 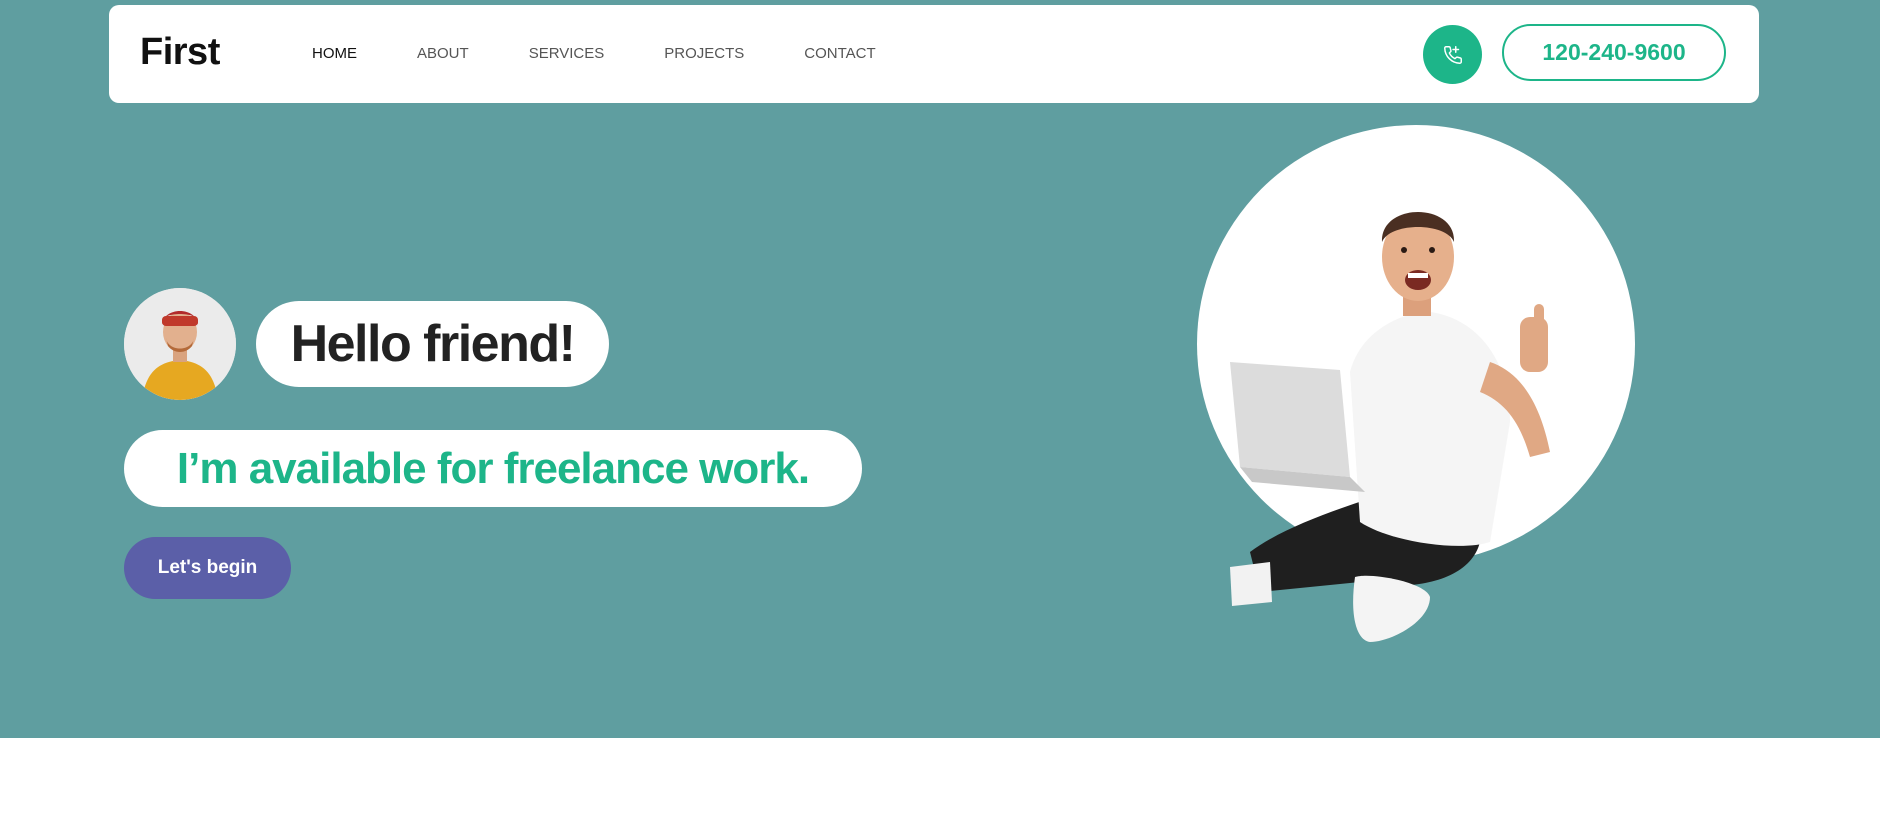 I want to click on nav-home: HOME, so click(x=334, y=54).